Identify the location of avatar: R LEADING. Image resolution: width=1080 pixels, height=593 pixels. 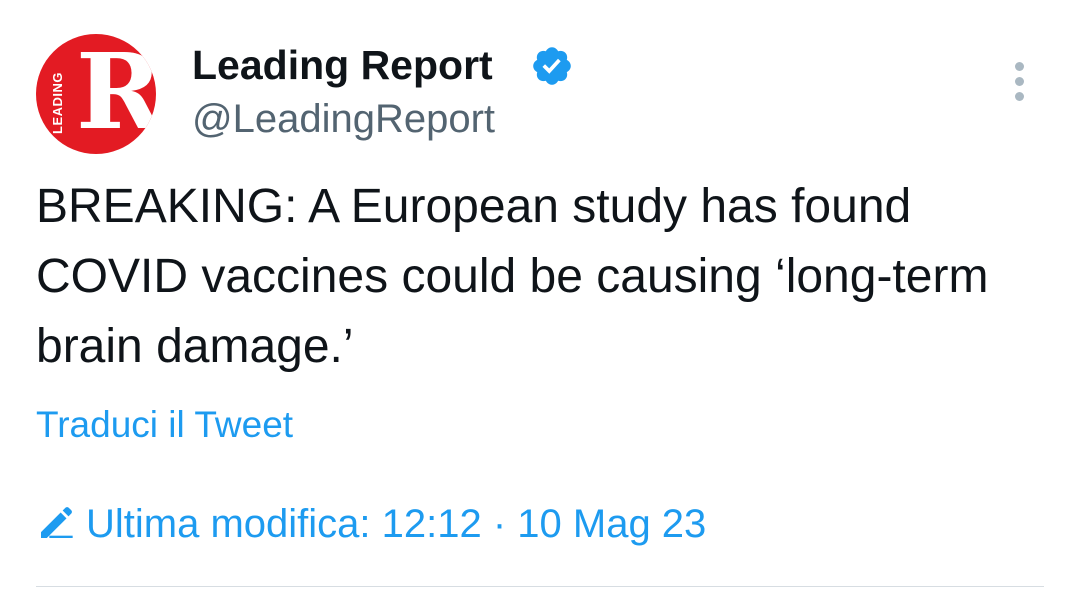
(96, 94).